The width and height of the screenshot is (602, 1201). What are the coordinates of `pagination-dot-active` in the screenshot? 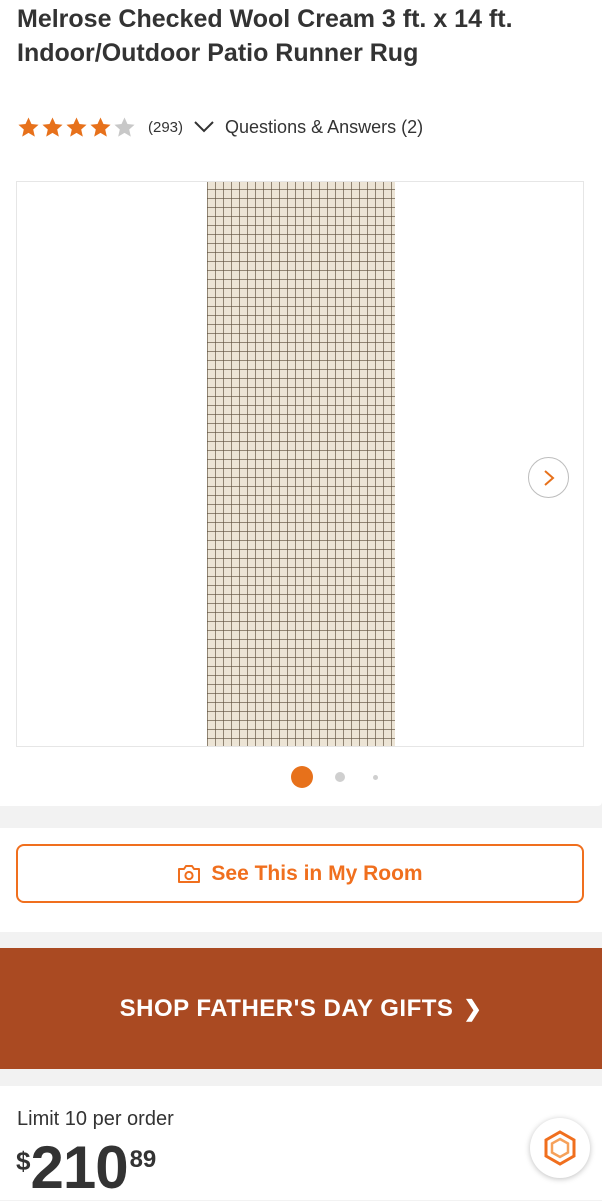 It's located at (302, 777).